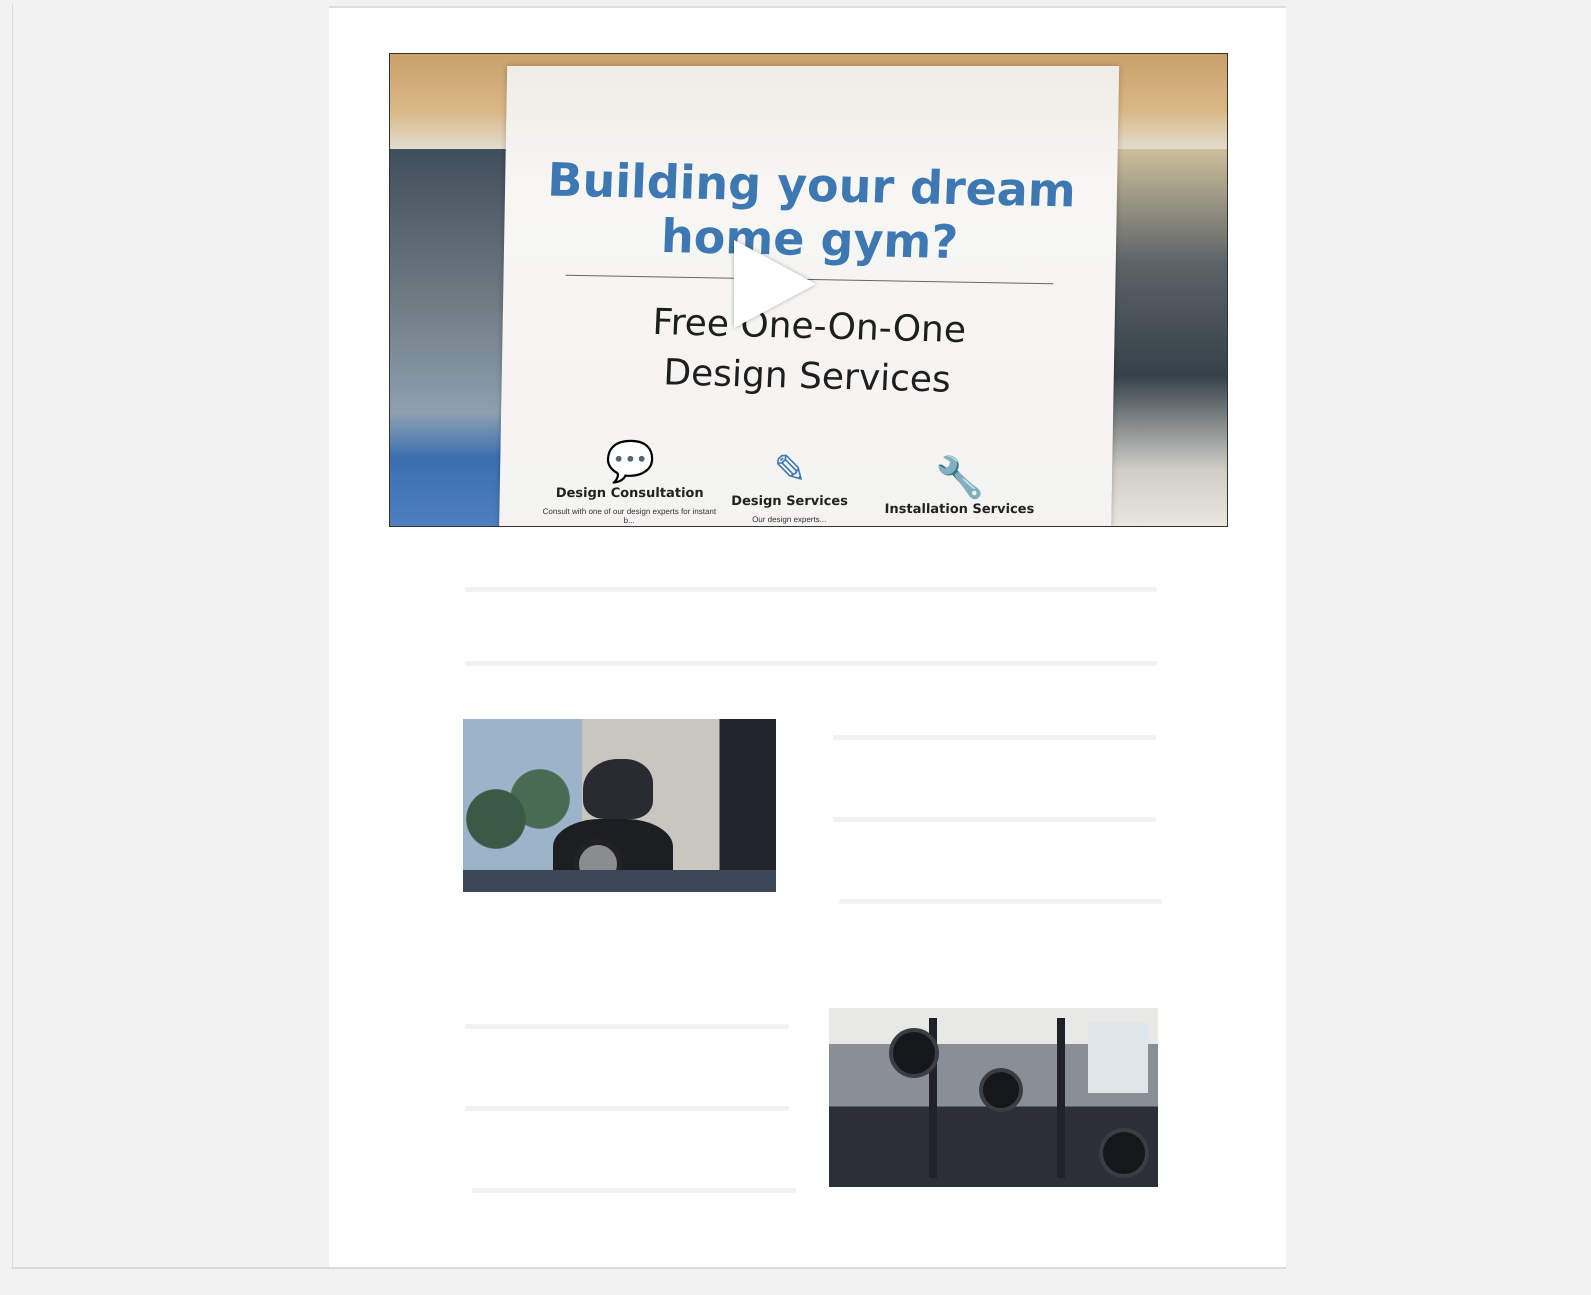 The image size is (1591, 1295). I want to click on service-label: Design Services, so click(790, 501).